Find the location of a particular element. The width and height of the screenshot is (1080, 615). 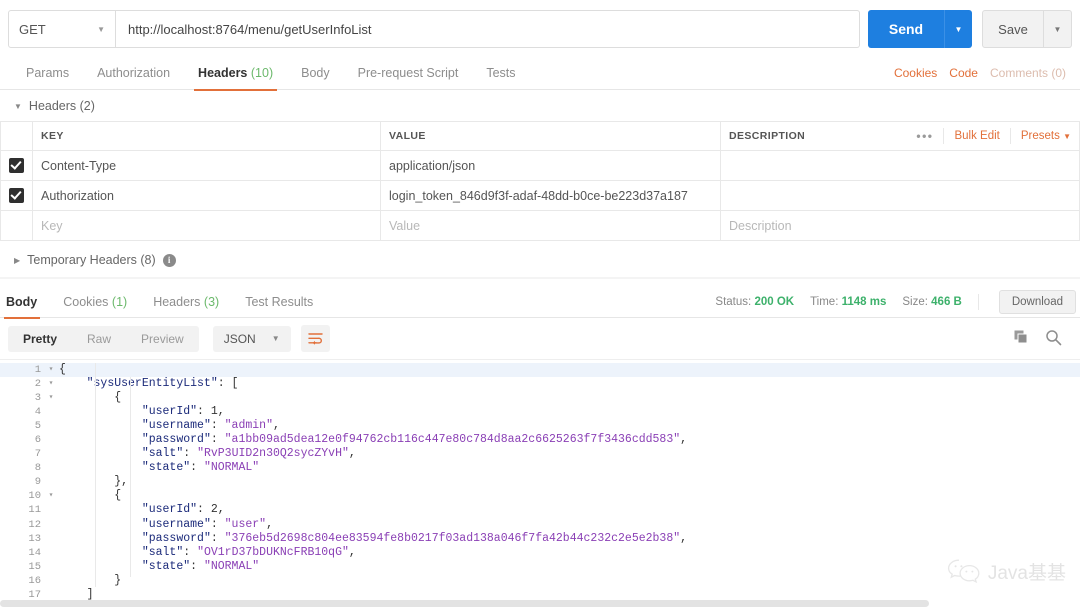

save-options-button: ▼ is located at coordinates (1058, 29).